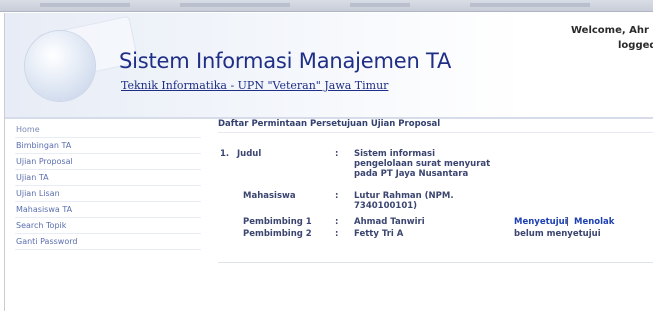 The height and width of the screenshot is (311, 653). I want to click on approve-link: Menyetujui, so click(541, 222).